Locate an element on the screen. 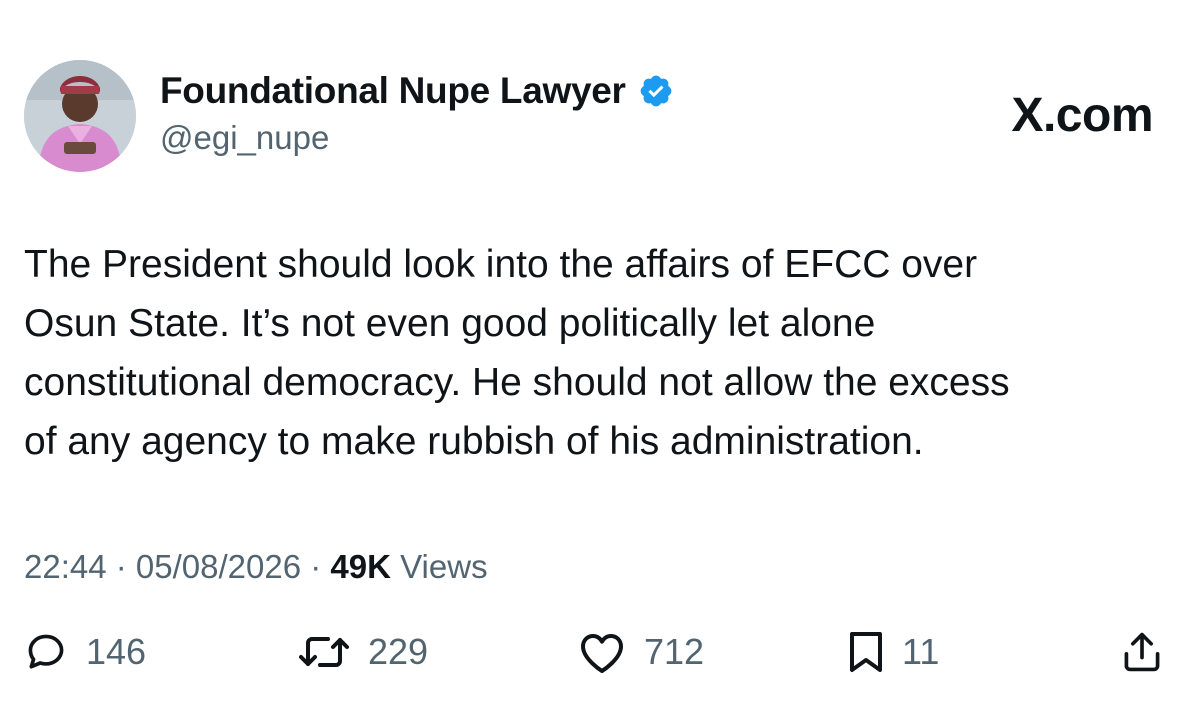  avatar is located at coordinates (80, 116).